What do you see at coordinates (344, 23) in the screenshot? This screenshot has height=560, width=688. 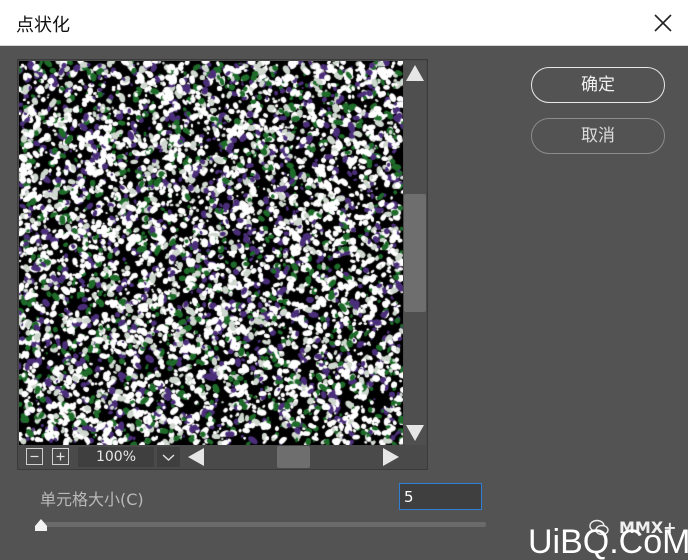 I see `title-bar: 点状化` at bounding box center [344, 23].